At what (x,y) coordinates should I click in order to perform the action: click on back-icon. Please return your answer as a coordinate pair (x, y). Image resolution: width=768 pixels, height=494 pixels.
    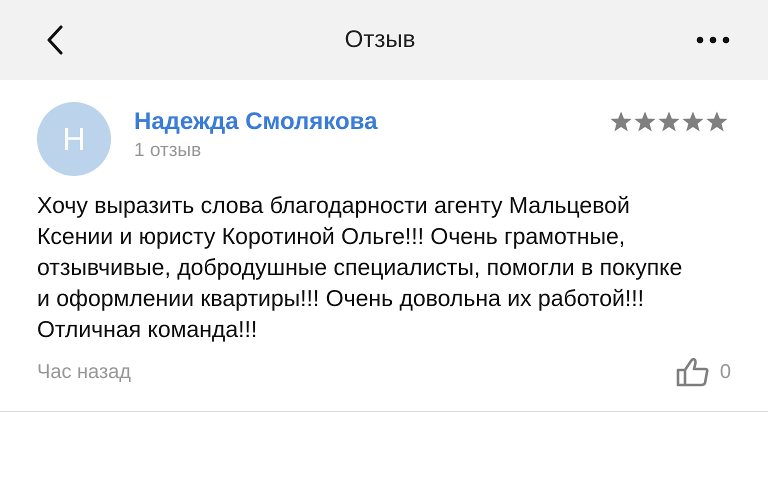
    Looking at the image, I should click on (55, 40).